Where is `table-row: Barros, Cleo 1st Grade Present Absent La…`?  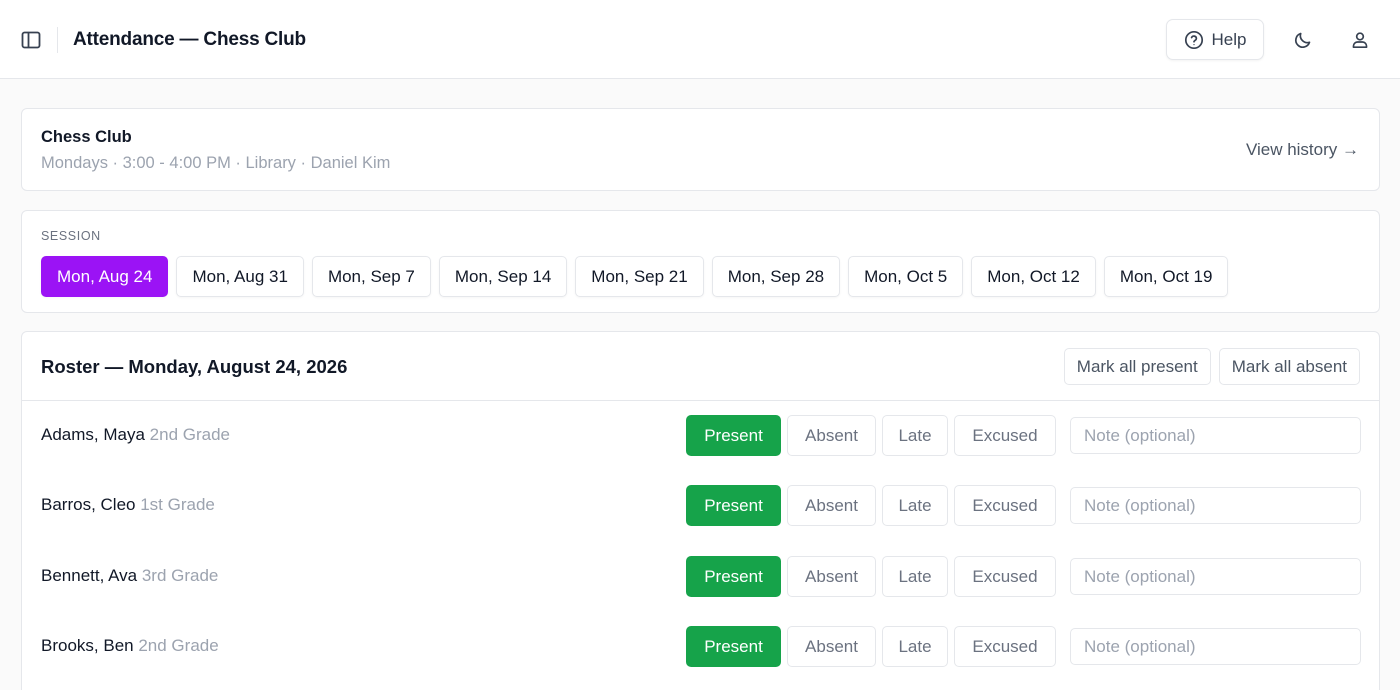 table-row: Barros, Cleo 1st Grade Present Absent La… is located at coordinates (700, 506).